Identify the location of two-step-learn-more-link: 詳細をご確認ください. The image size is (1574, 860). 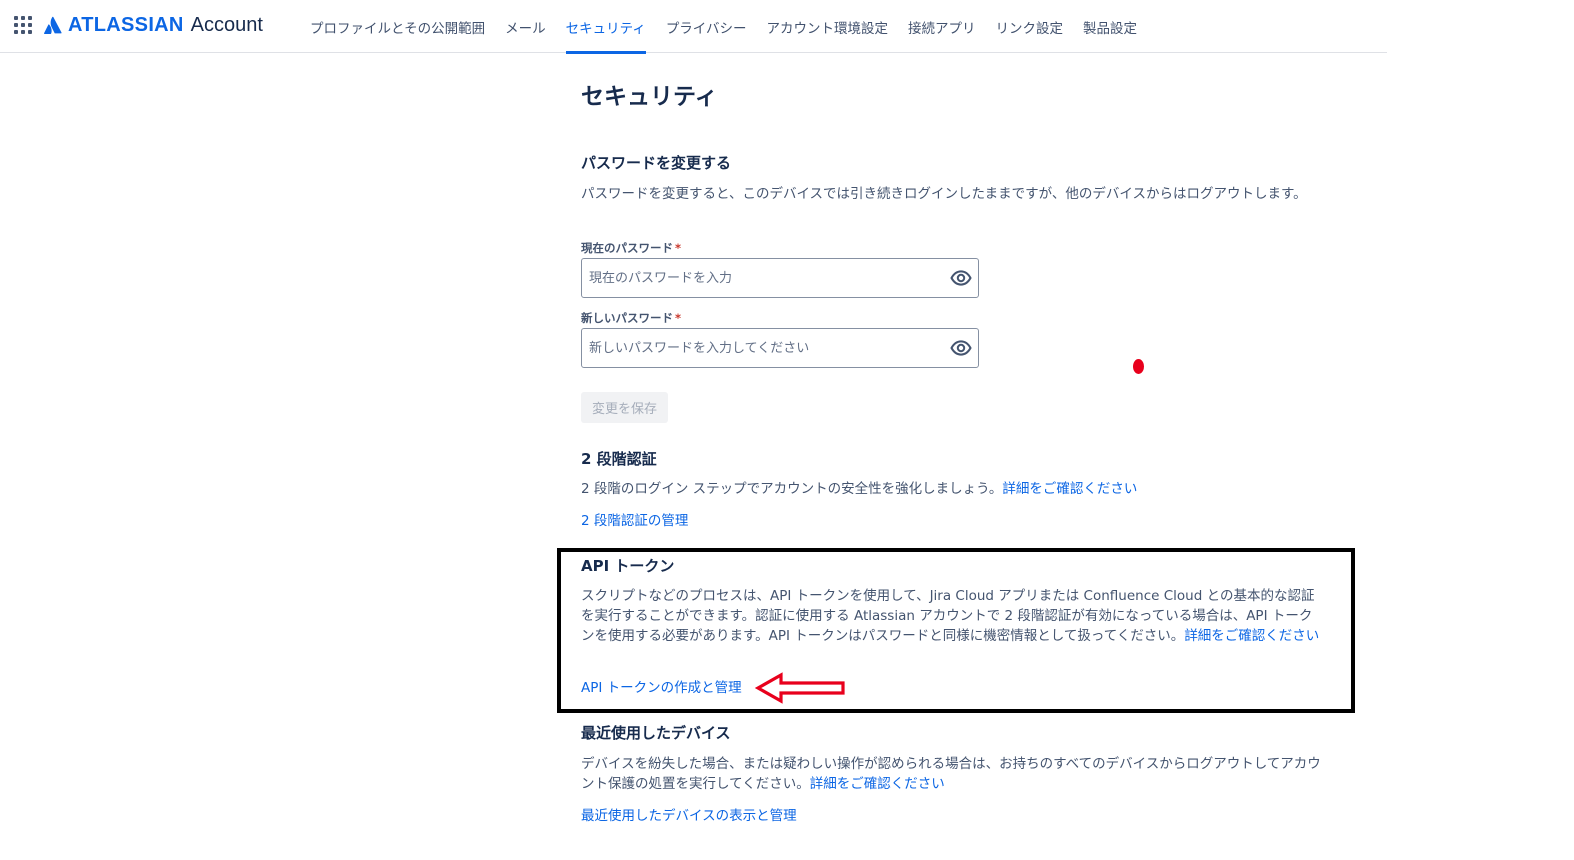
(1069, 489).